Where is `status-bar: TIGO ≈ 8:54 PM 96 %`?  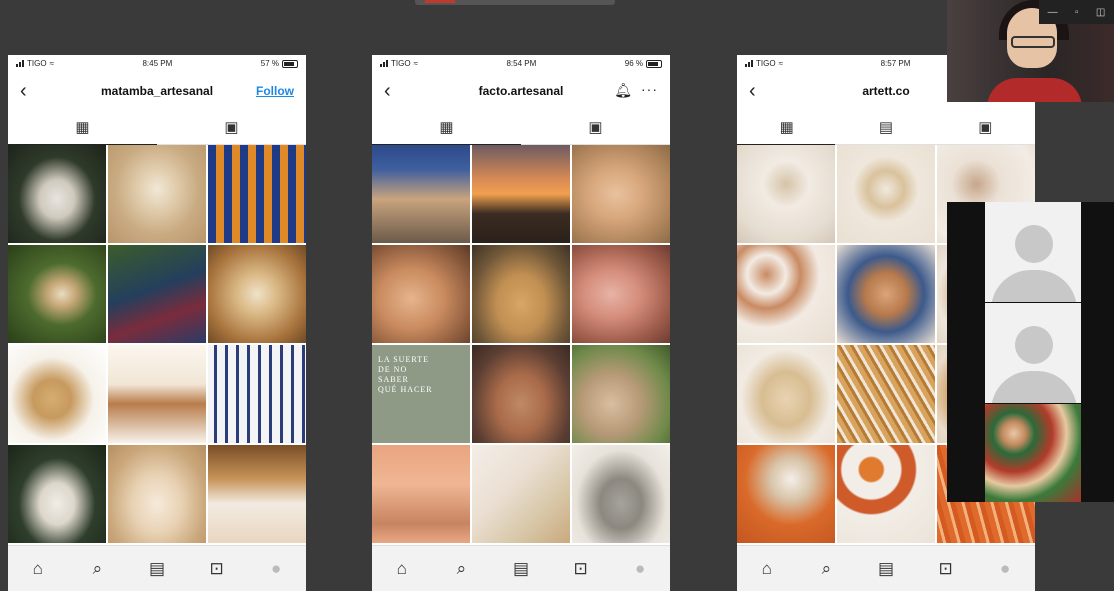
status-bar: TIGO ≈ 8:54 PM 96 % is located at coordinates (521, 63).